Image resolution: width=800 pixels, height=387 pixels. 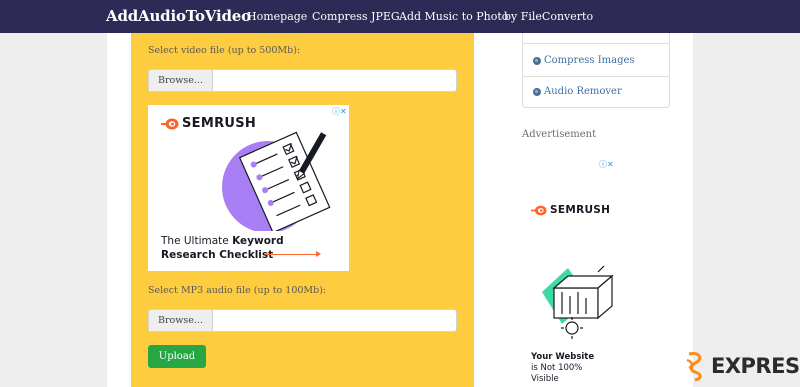 What do you see at coordinates (318, 254) in the screenshot?
I see `arrow-right-icon` at bounding box center [318, 254].